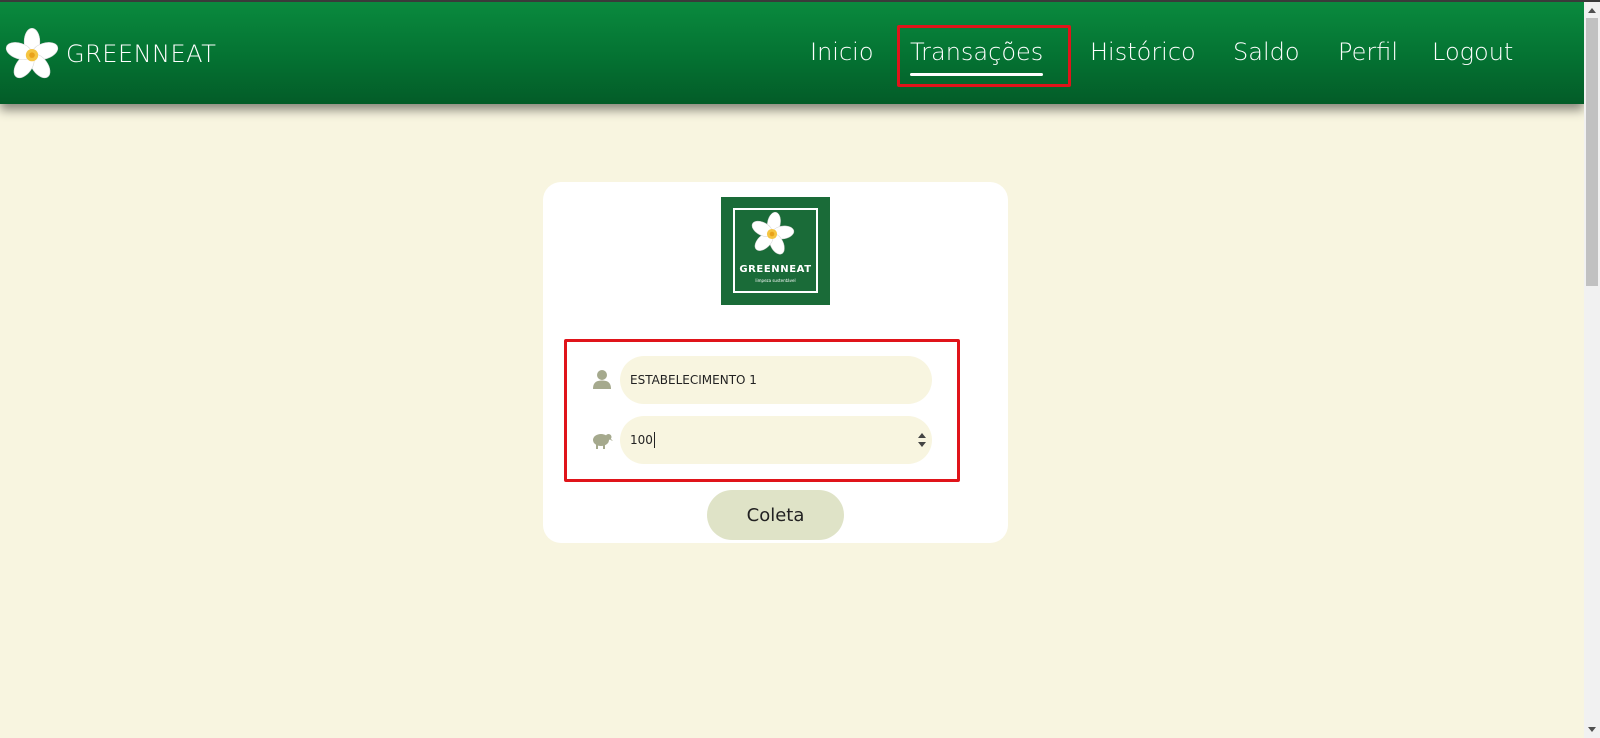 This screenshot has width=1600, height=738. Describe the element at coordinates (1266, 52) in the screenshot. I see `nav-saldo: Saldo` at that location.